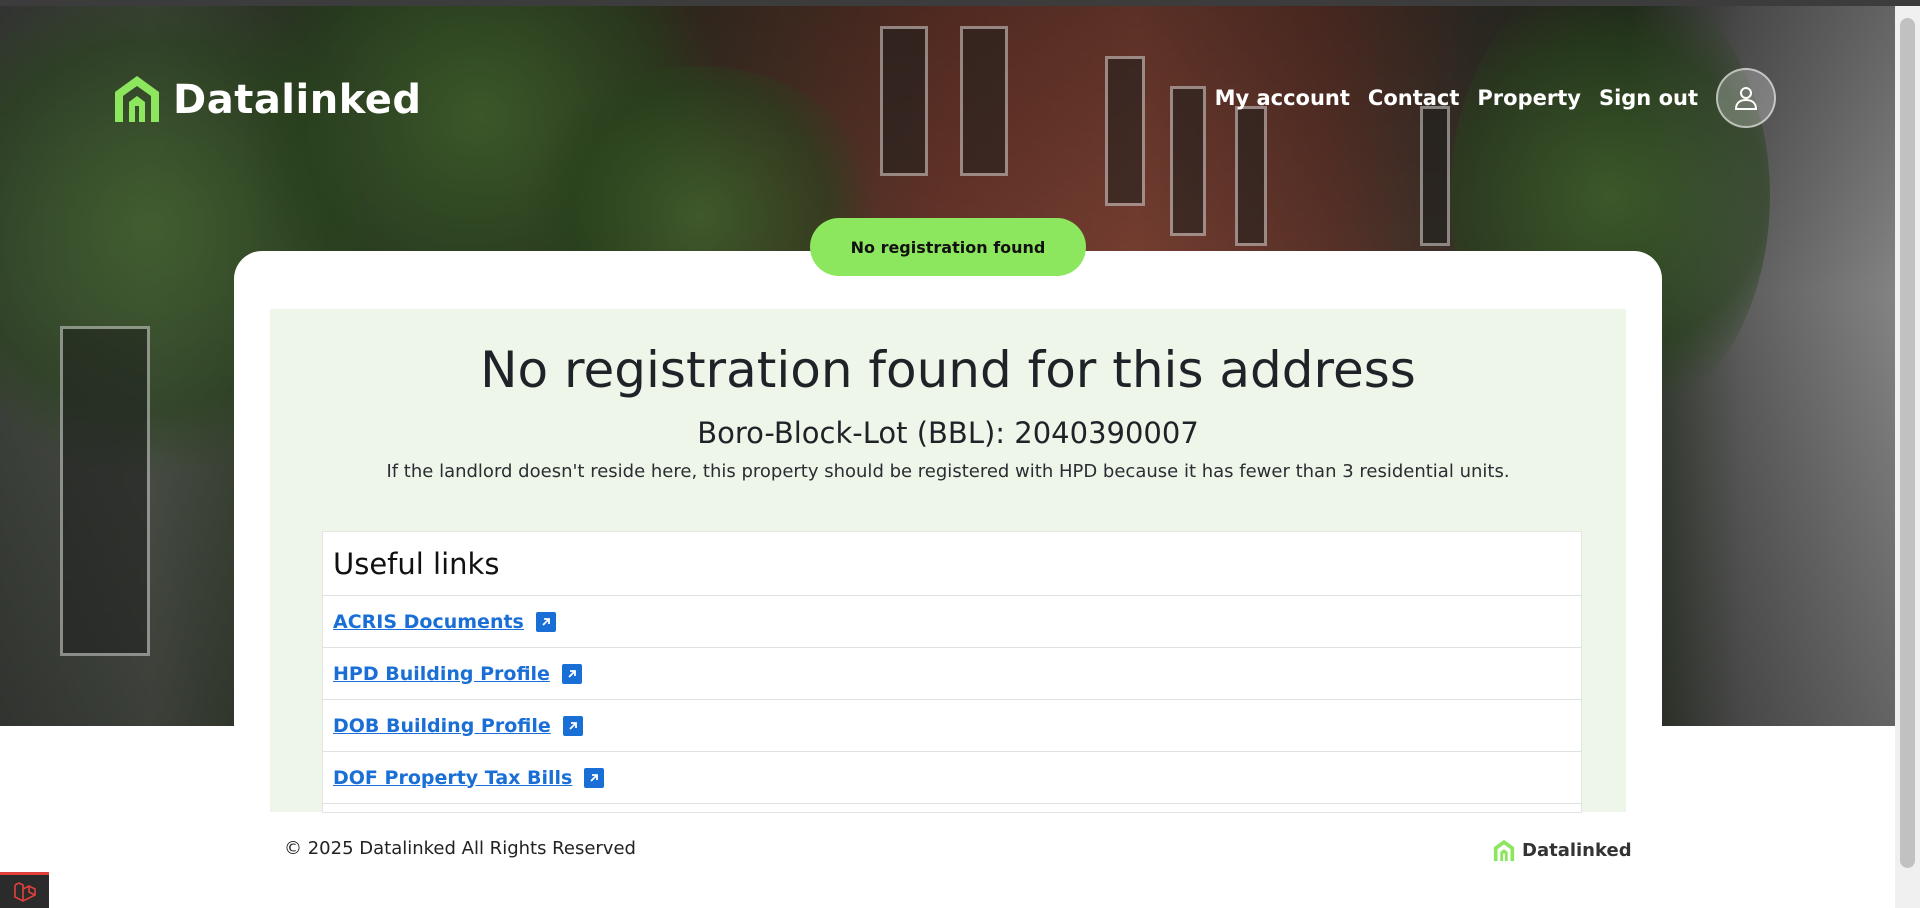  What do you see at coordinates (1106, 433) in the screenshot?
I see `bbl-value: 2040390007` at bounding box center [1106, 433].